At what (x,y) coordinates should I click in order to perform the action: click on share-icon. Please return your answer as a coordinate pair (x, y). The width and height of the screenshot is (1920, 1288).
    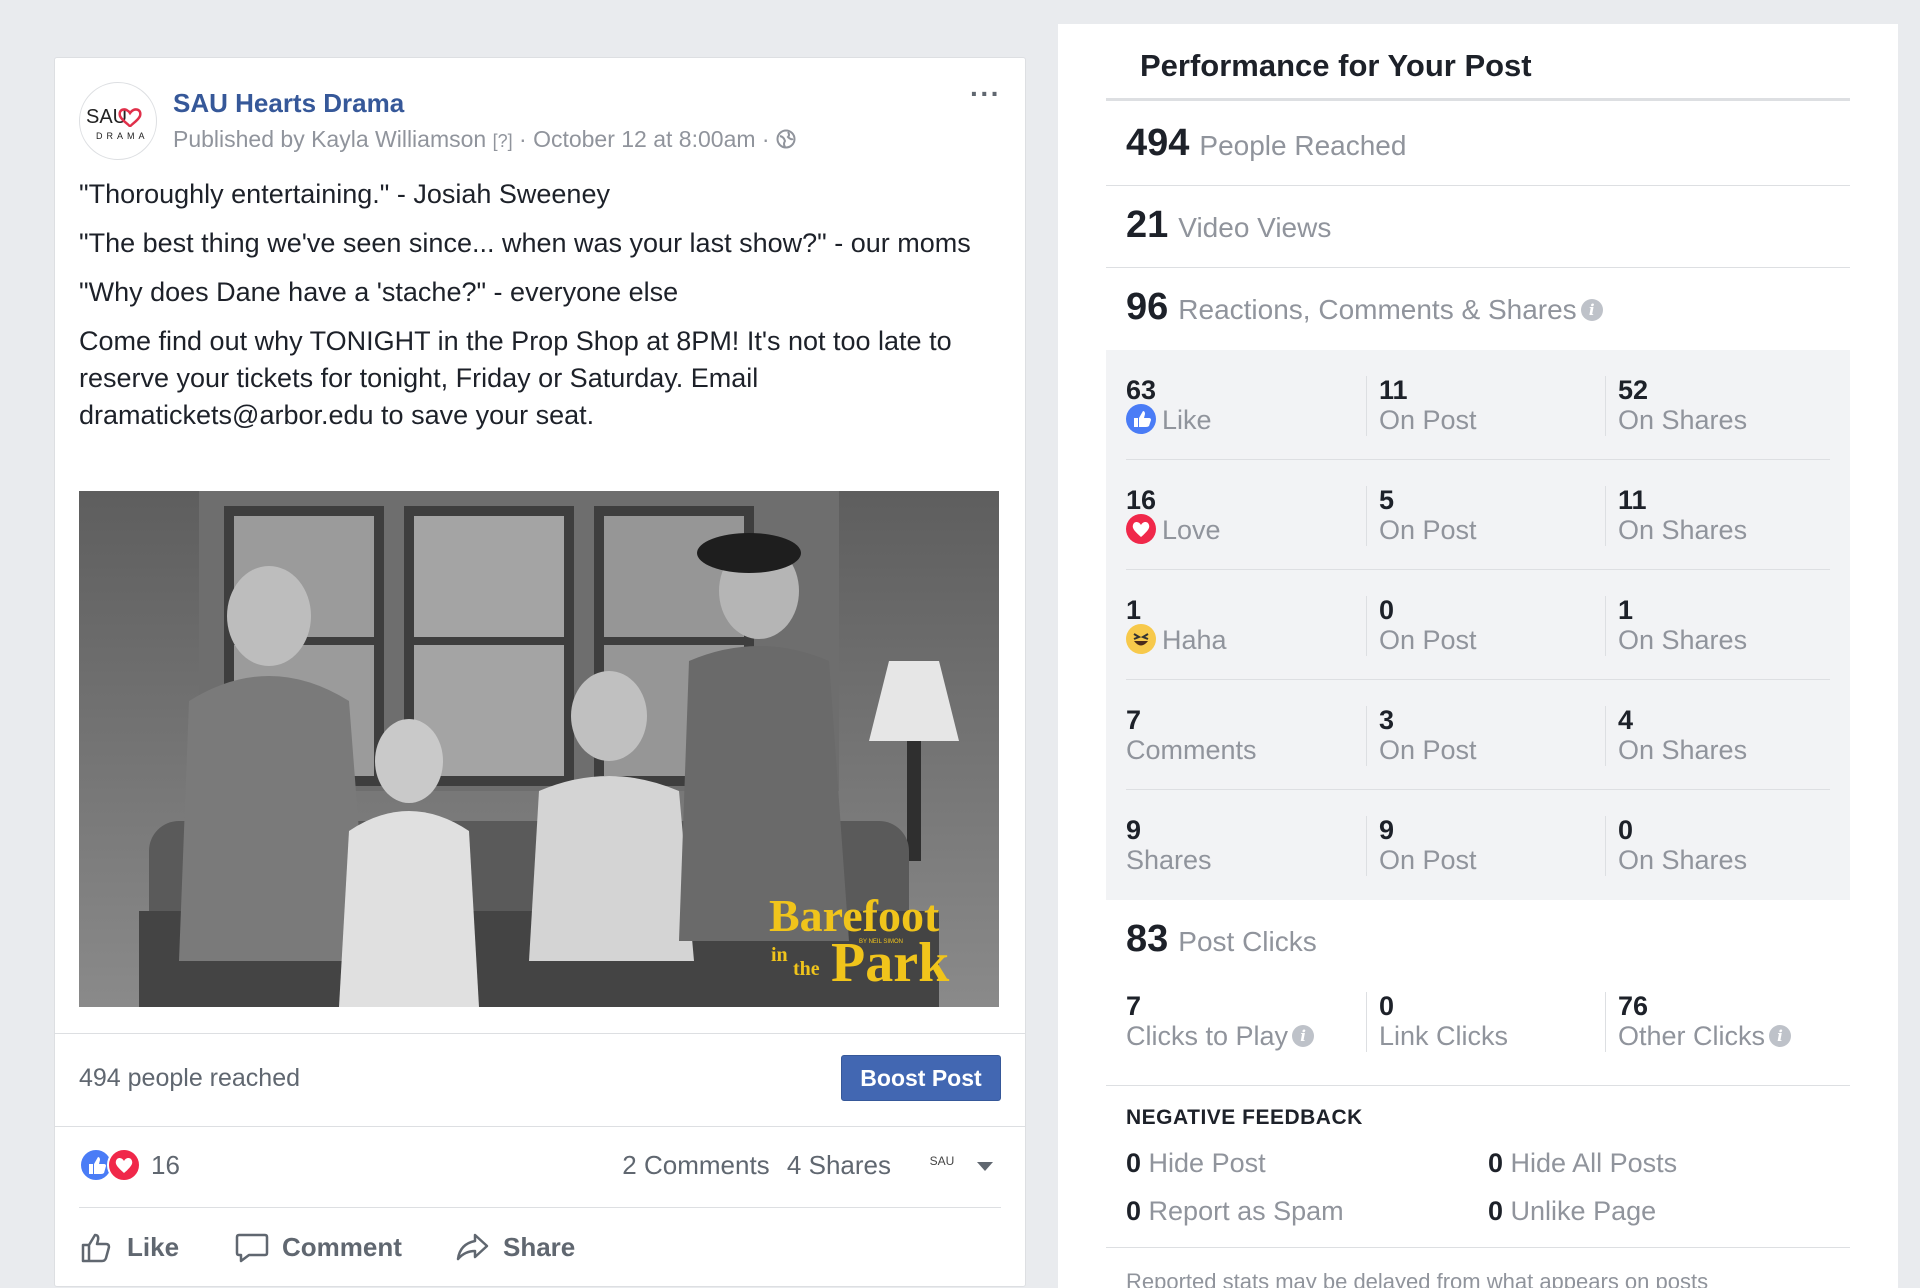
    Looking at the image, I should click on (472, 1247).